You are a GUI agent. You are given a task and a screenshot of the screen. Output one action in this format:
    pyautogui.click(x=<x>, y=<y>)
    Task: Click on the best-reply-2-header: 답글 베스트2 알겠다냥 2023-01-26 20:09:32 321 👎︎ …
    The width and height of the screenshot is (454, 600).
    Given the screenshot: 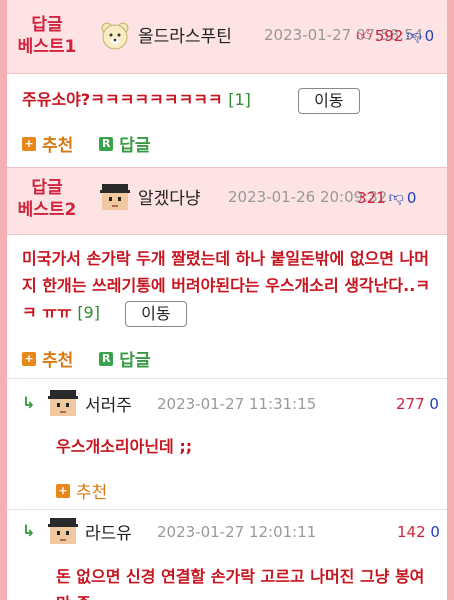 What is the action you would take?
    pyautogui.click(x=227, y=201)
    